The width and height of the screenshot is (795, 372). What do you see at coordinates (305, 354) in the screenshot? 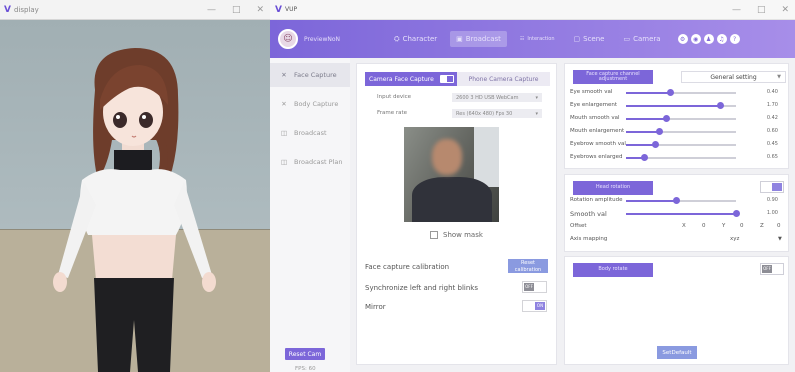
I see `reset-cam-button: Reset Cam` at bounding box center [305, 354].